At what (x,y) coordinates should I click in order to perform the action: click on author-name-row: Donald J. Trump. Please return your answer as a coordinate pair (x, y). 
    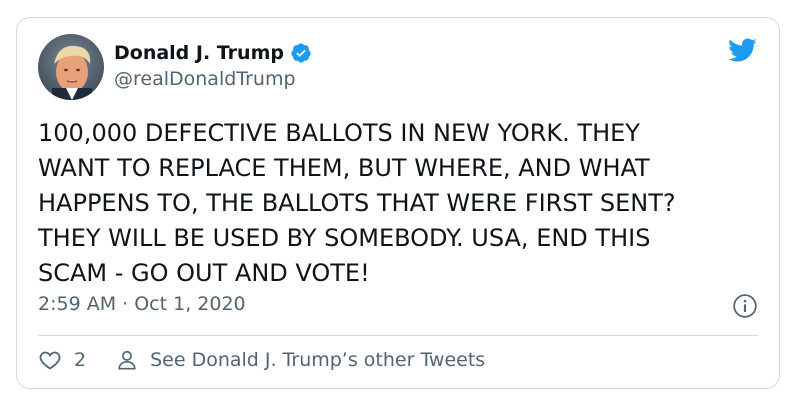
    Looking at the image, I should click on (213, 53).